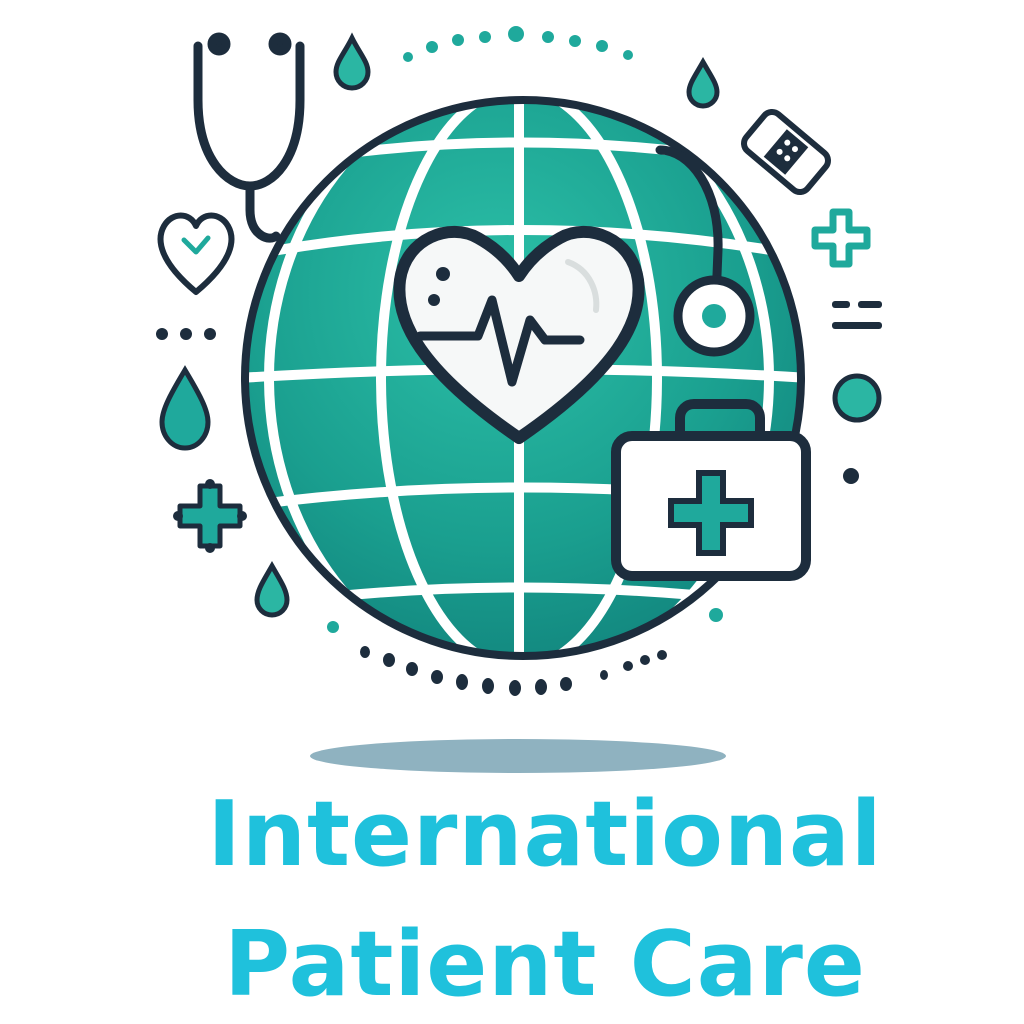 Image resolution: width=1024 pixels, height=1024 pixels. I want to click on small-heart-icon, so click(196, 253).